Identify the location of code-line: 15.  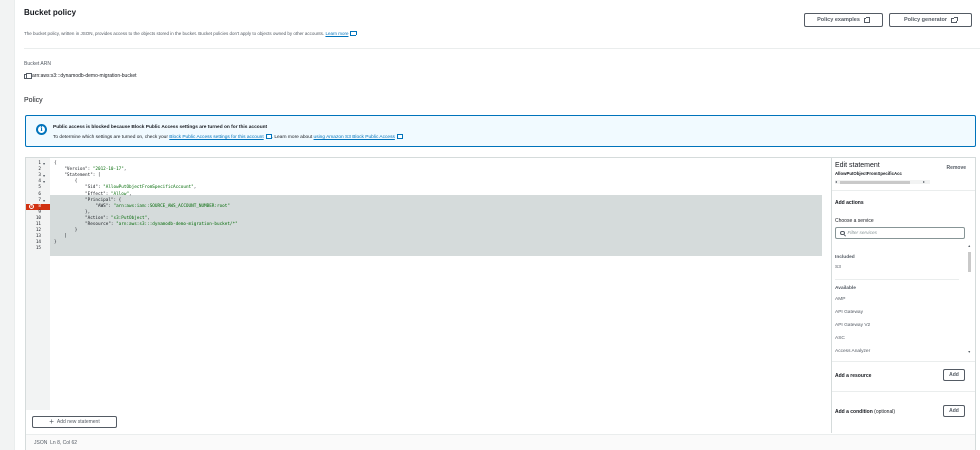
(424, 249).